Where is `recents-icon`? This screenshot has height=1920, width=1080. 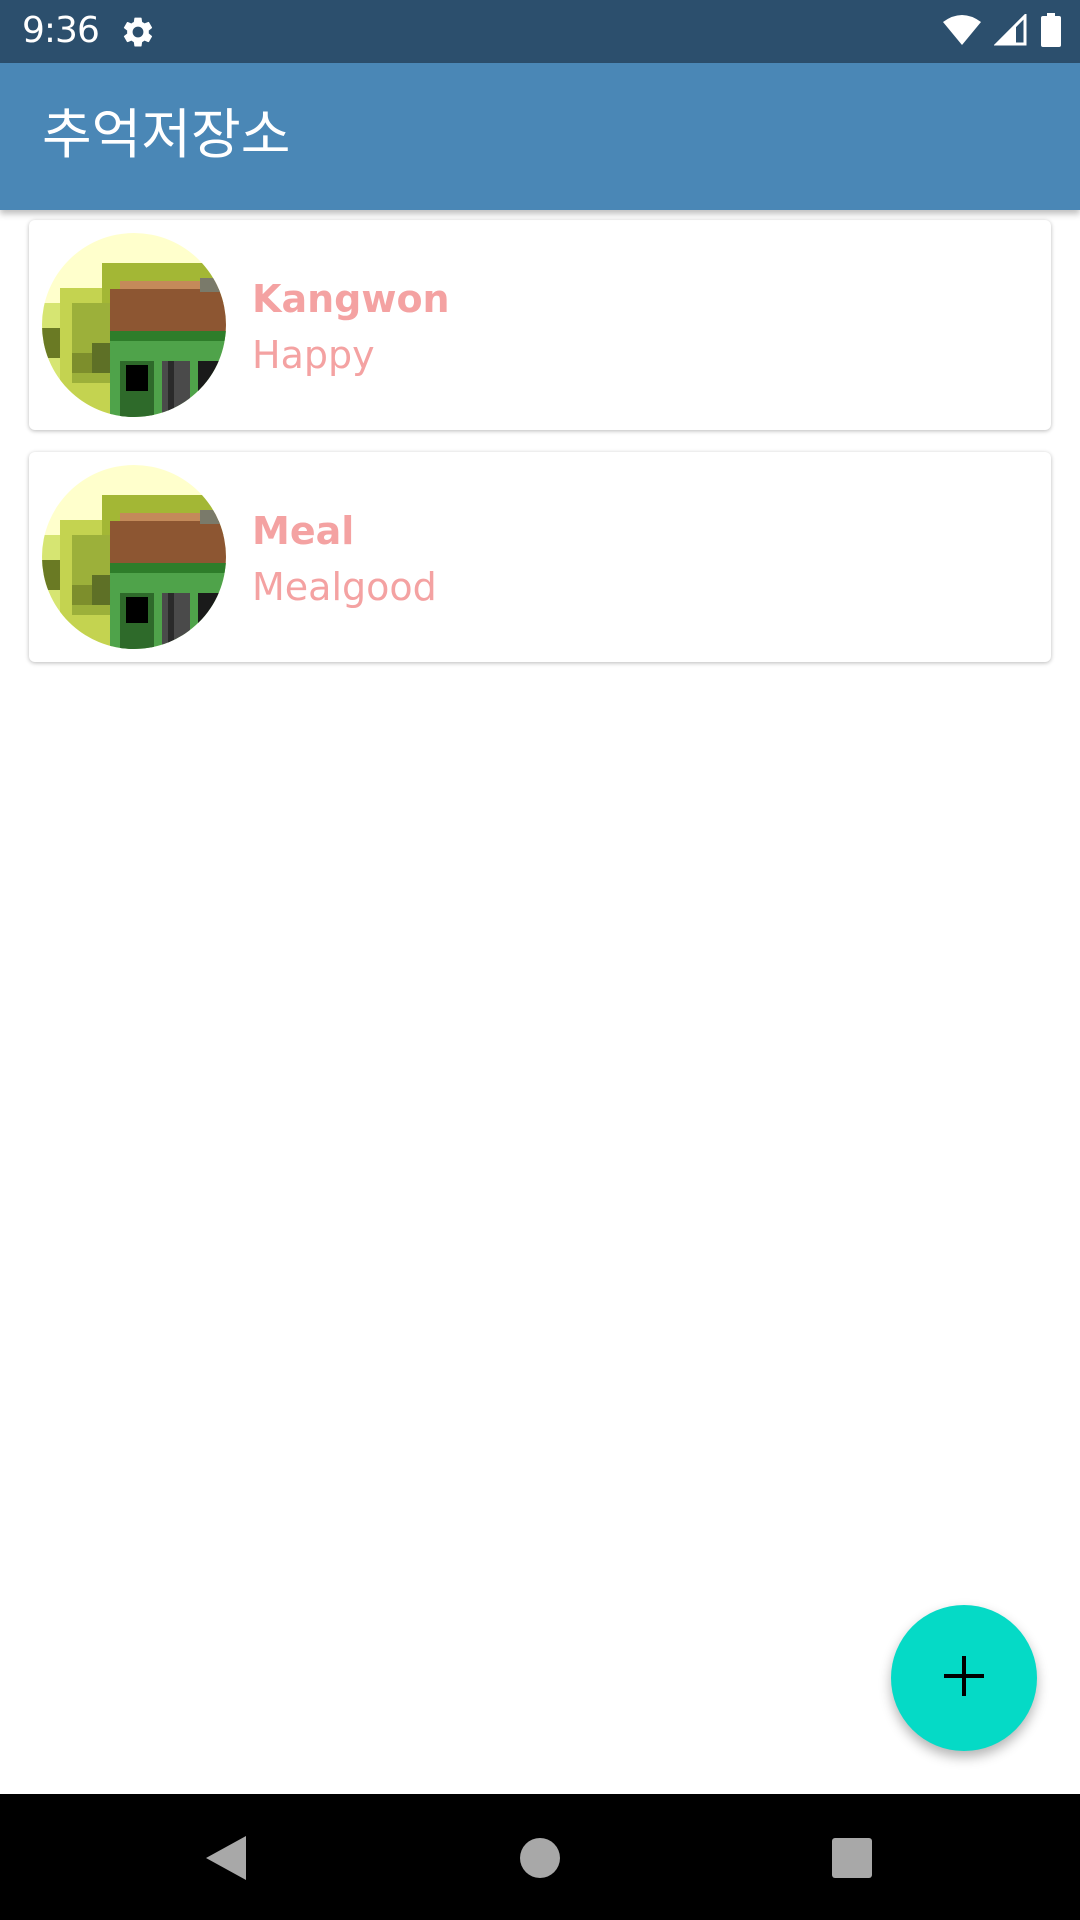
recents-icon is located at coordinates (852, 1858).